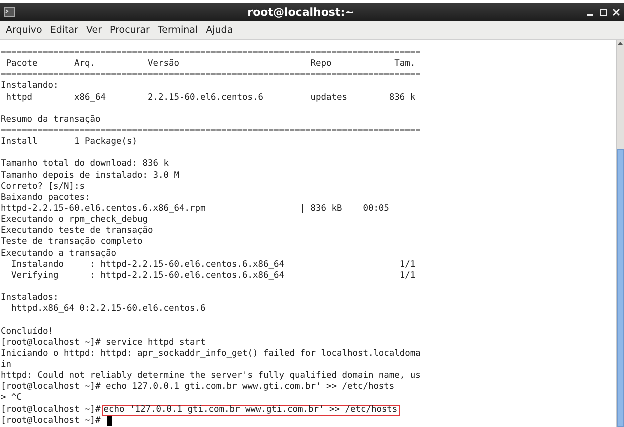 The height and width of the screenshot is (427, 624). Describe the element at coordinates (210, 64) in the screenshot. I see `terminal-line: Pacote Arq. Versão Repo Tam.` at that location.